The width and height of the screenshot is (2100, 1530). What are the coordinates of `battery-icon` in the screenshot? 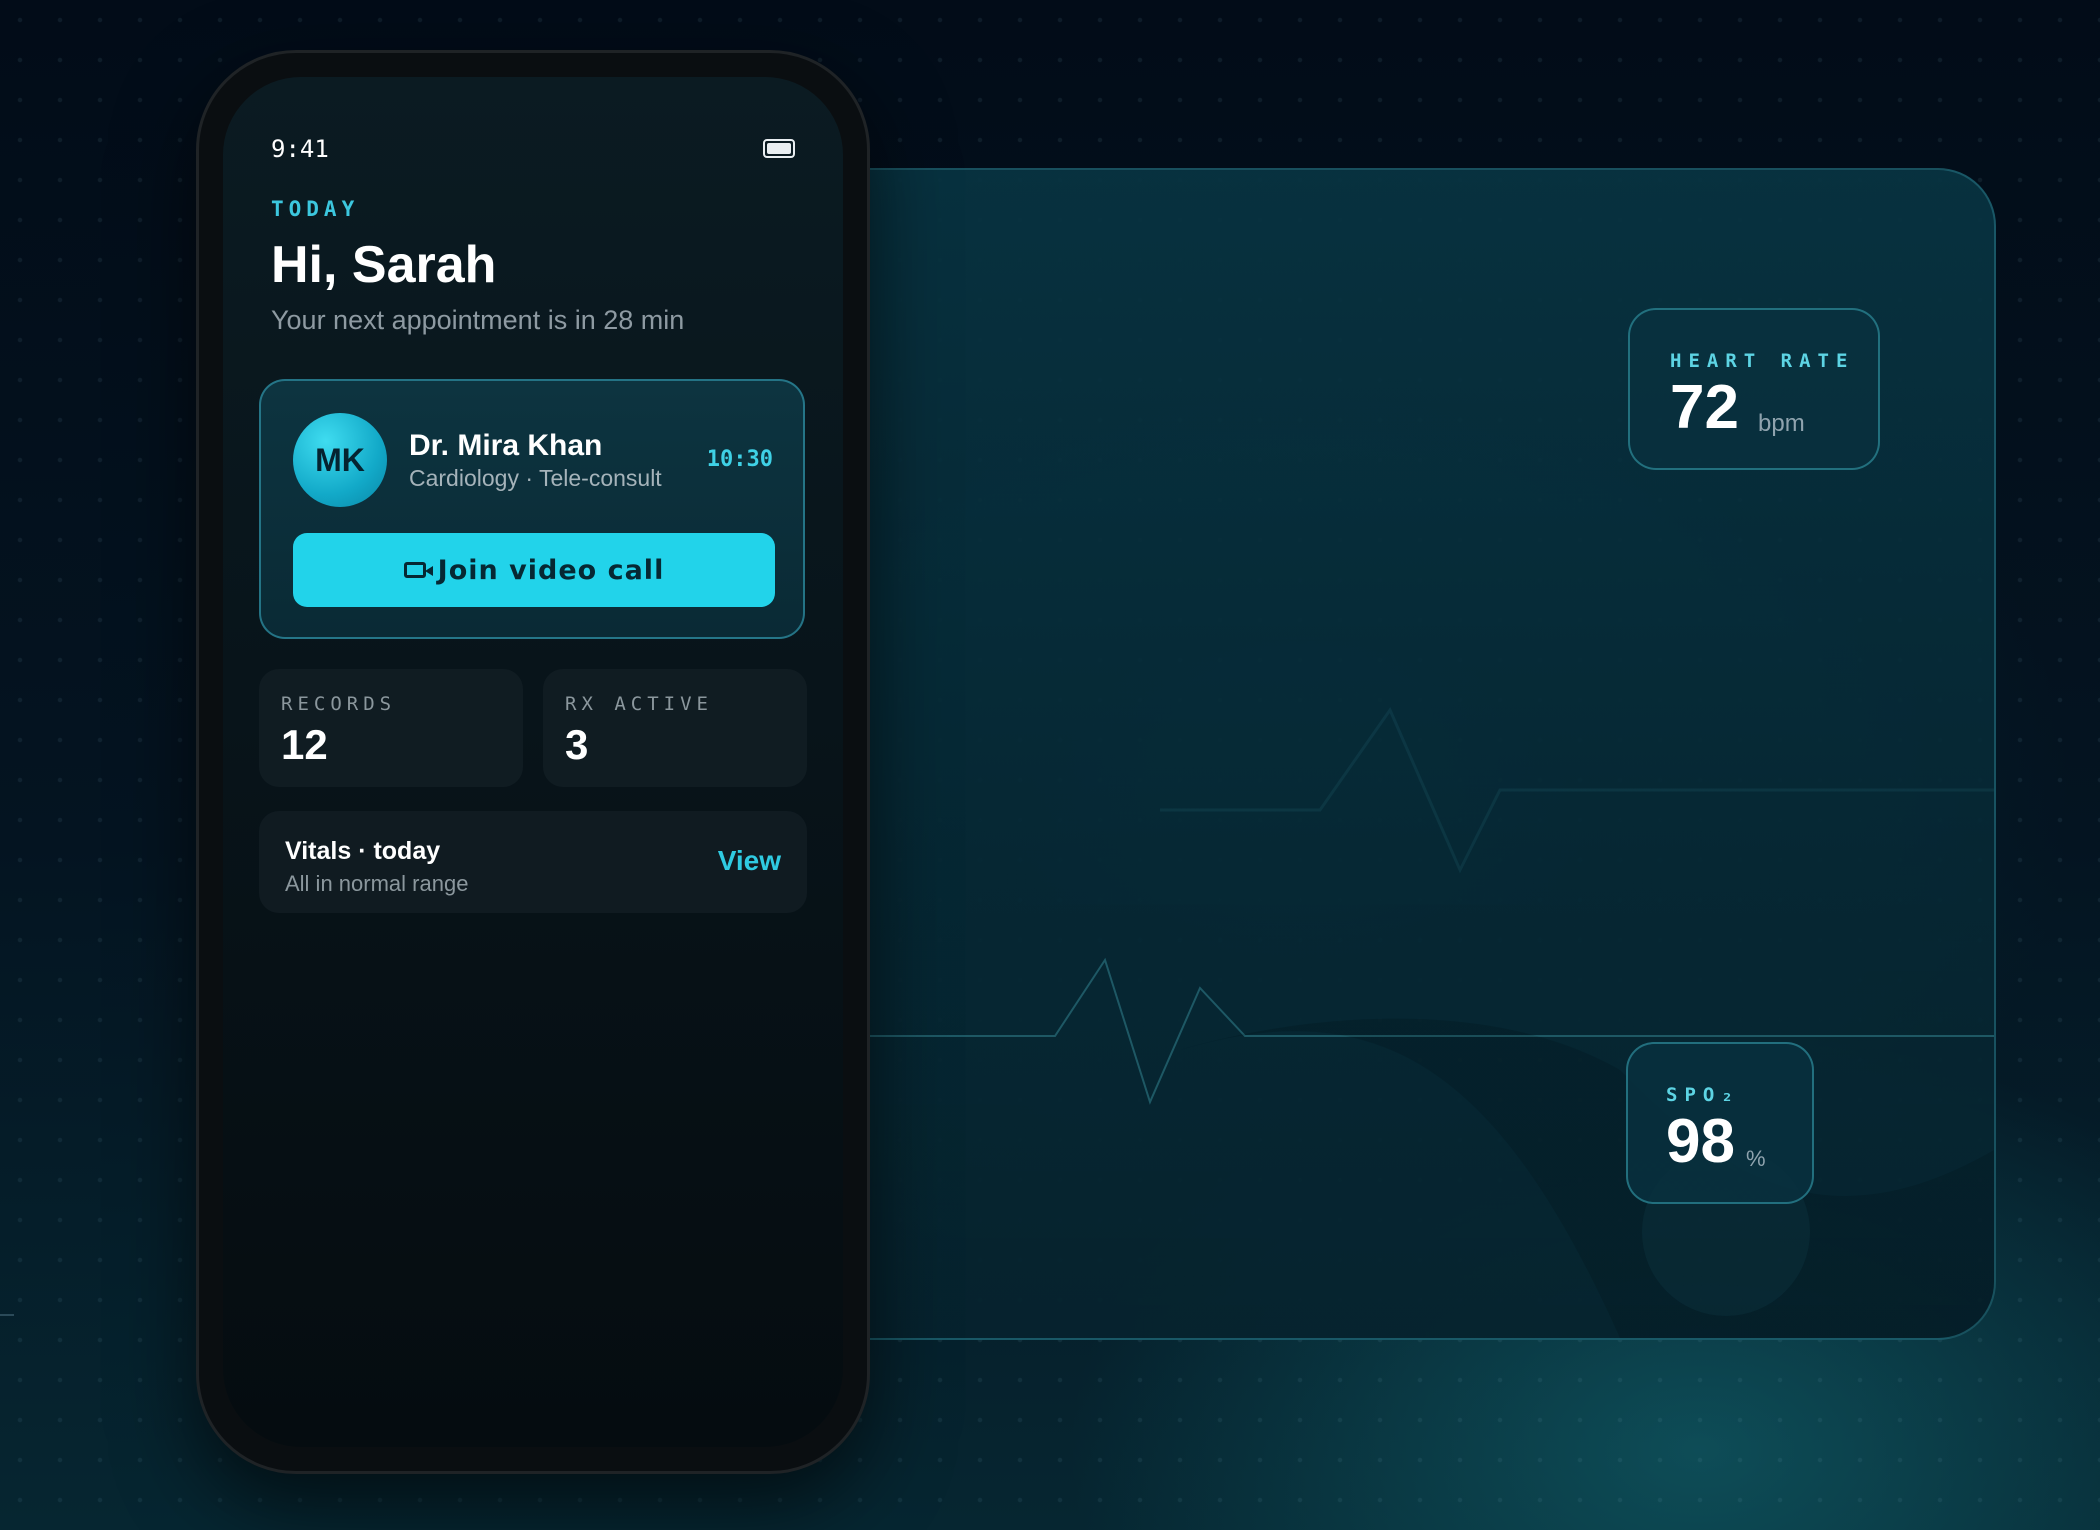 It's located at (779, 148).